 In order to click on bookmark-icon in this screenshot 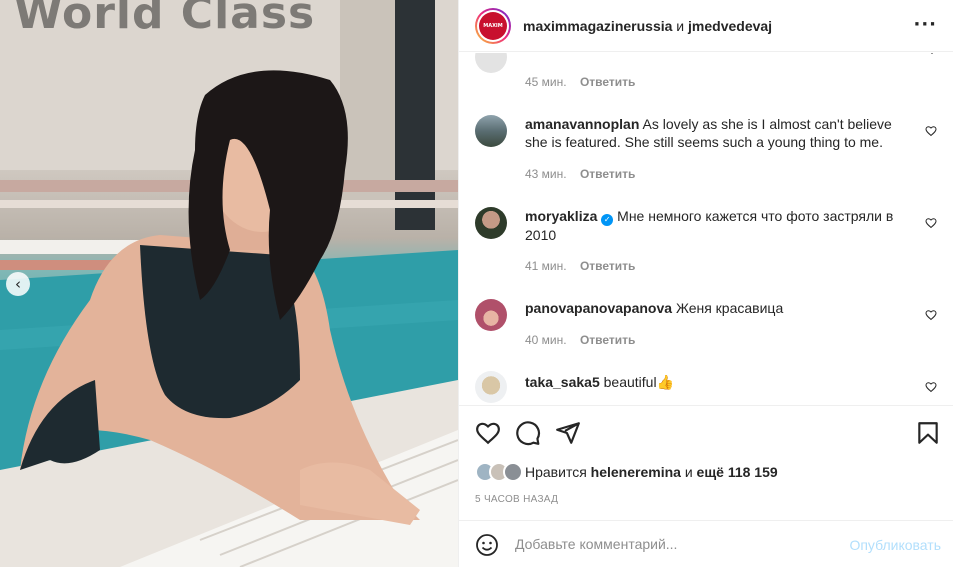, I will do `click(928, 433)`.